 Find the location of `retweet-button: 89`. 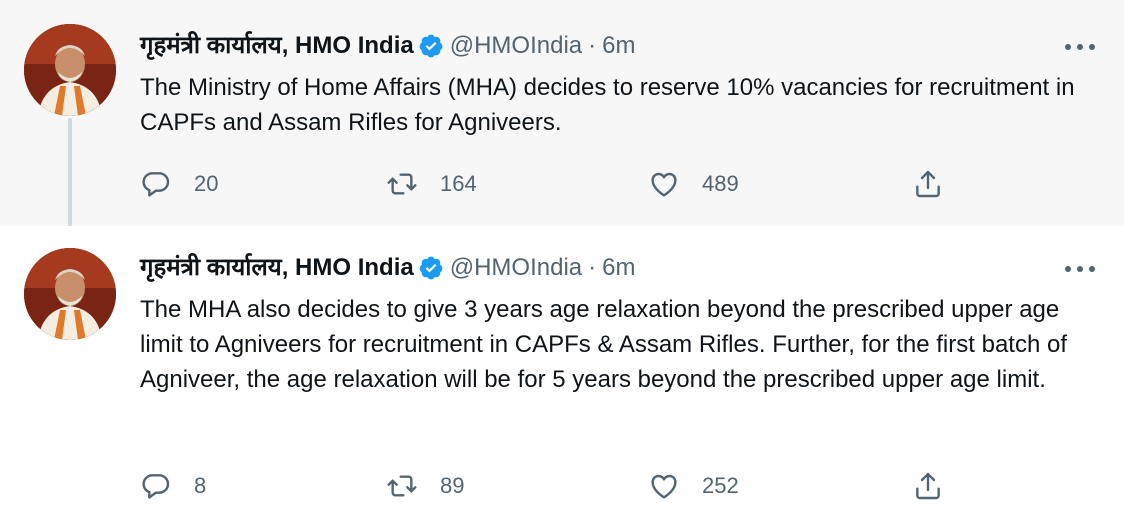

retweet-button: 89 is located at coordinates (425, 486).